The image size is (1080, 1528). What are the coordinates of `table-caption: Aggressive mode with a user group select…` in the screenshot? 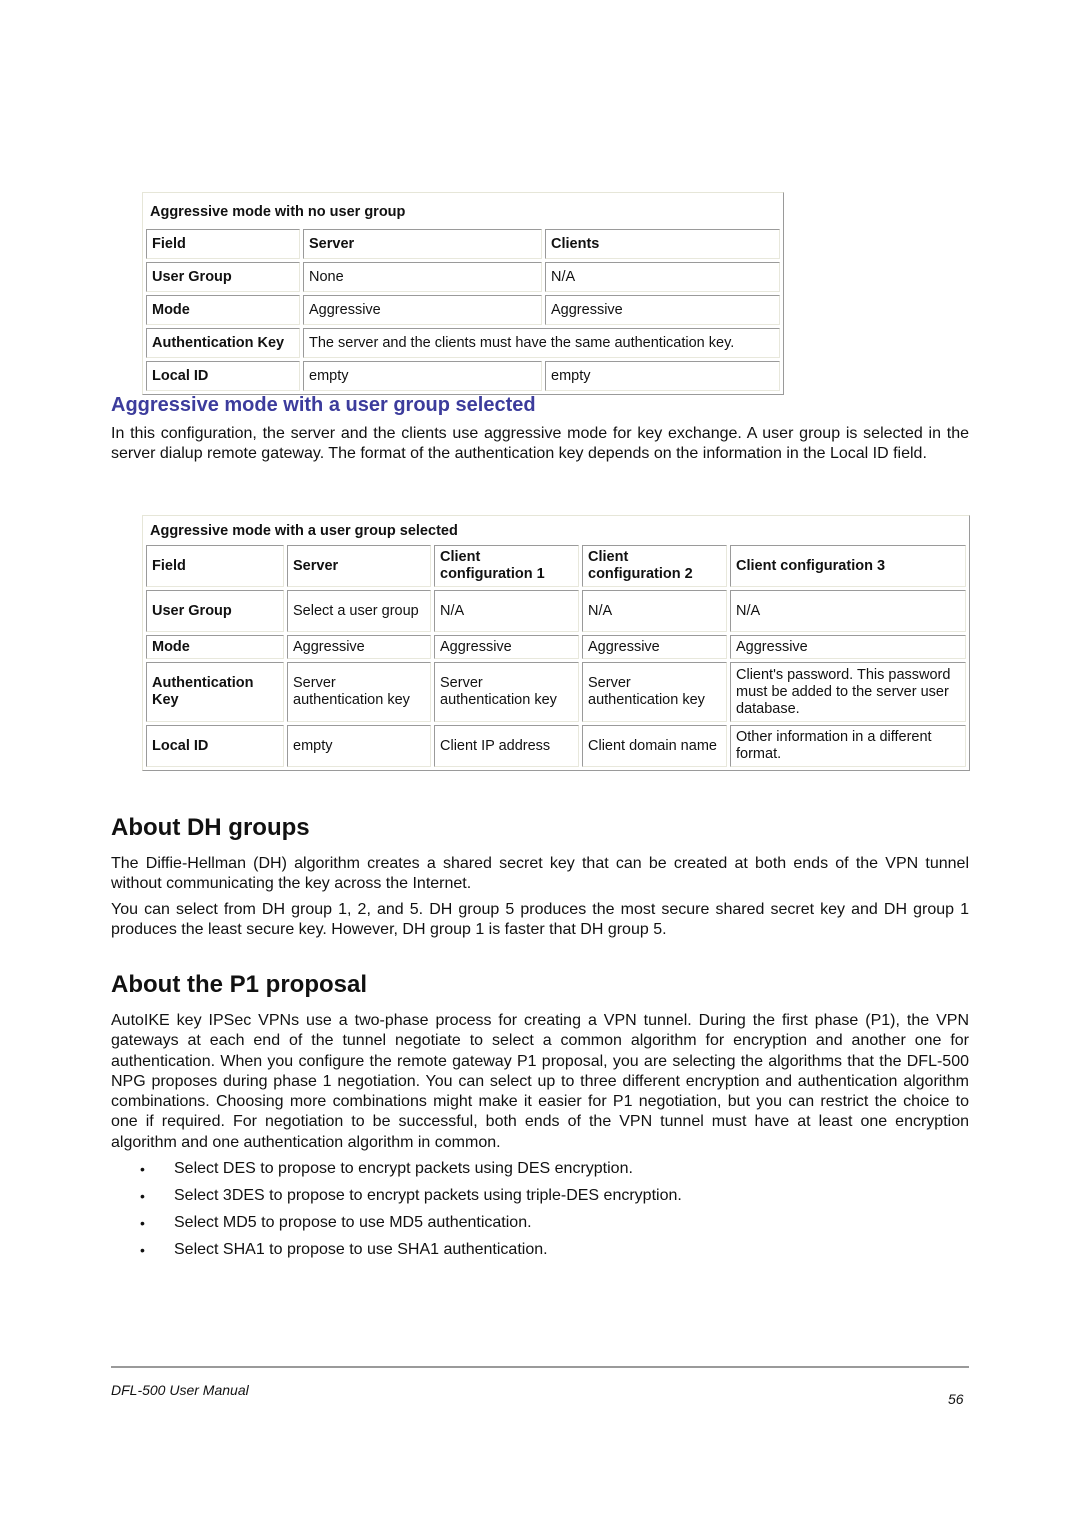 It's located at (304, 531).